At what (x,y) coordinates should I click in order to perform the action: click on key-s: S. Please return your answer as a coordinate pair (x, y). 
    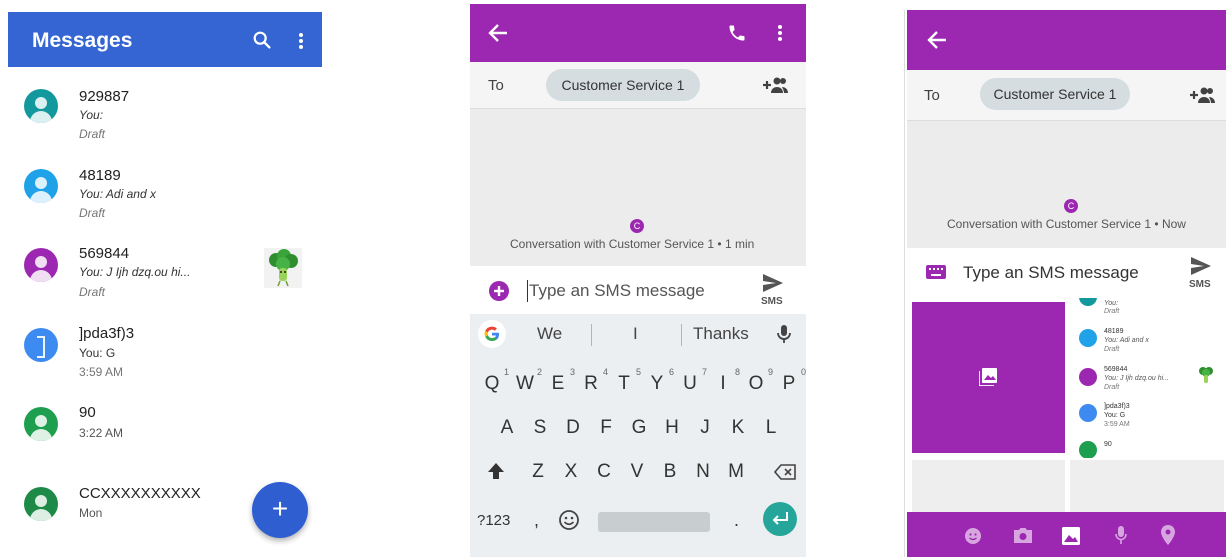
    Looking at the image, I should click on (540, 428).